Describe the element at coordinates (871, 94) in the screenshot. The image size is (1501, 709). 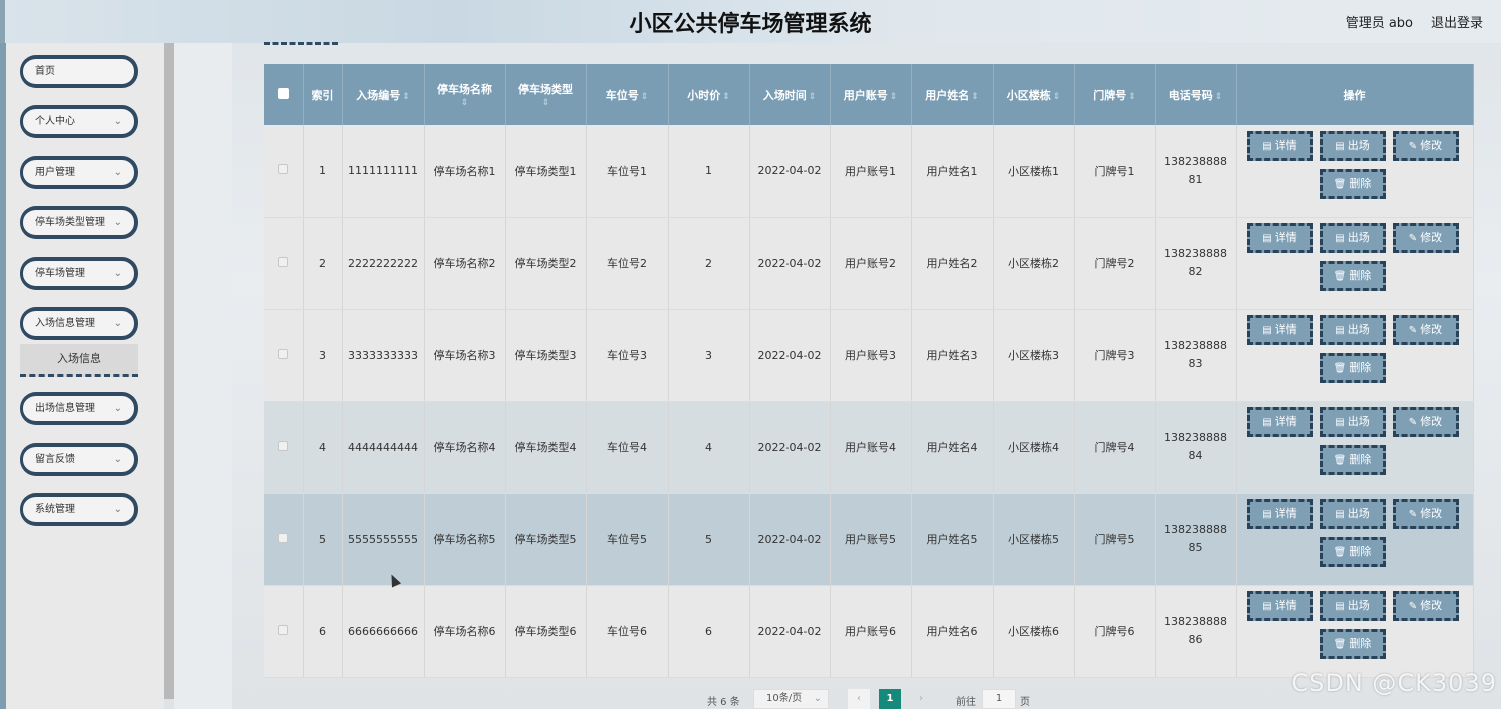
I see `col-header-account: 用户账号 ⇕` at that location.